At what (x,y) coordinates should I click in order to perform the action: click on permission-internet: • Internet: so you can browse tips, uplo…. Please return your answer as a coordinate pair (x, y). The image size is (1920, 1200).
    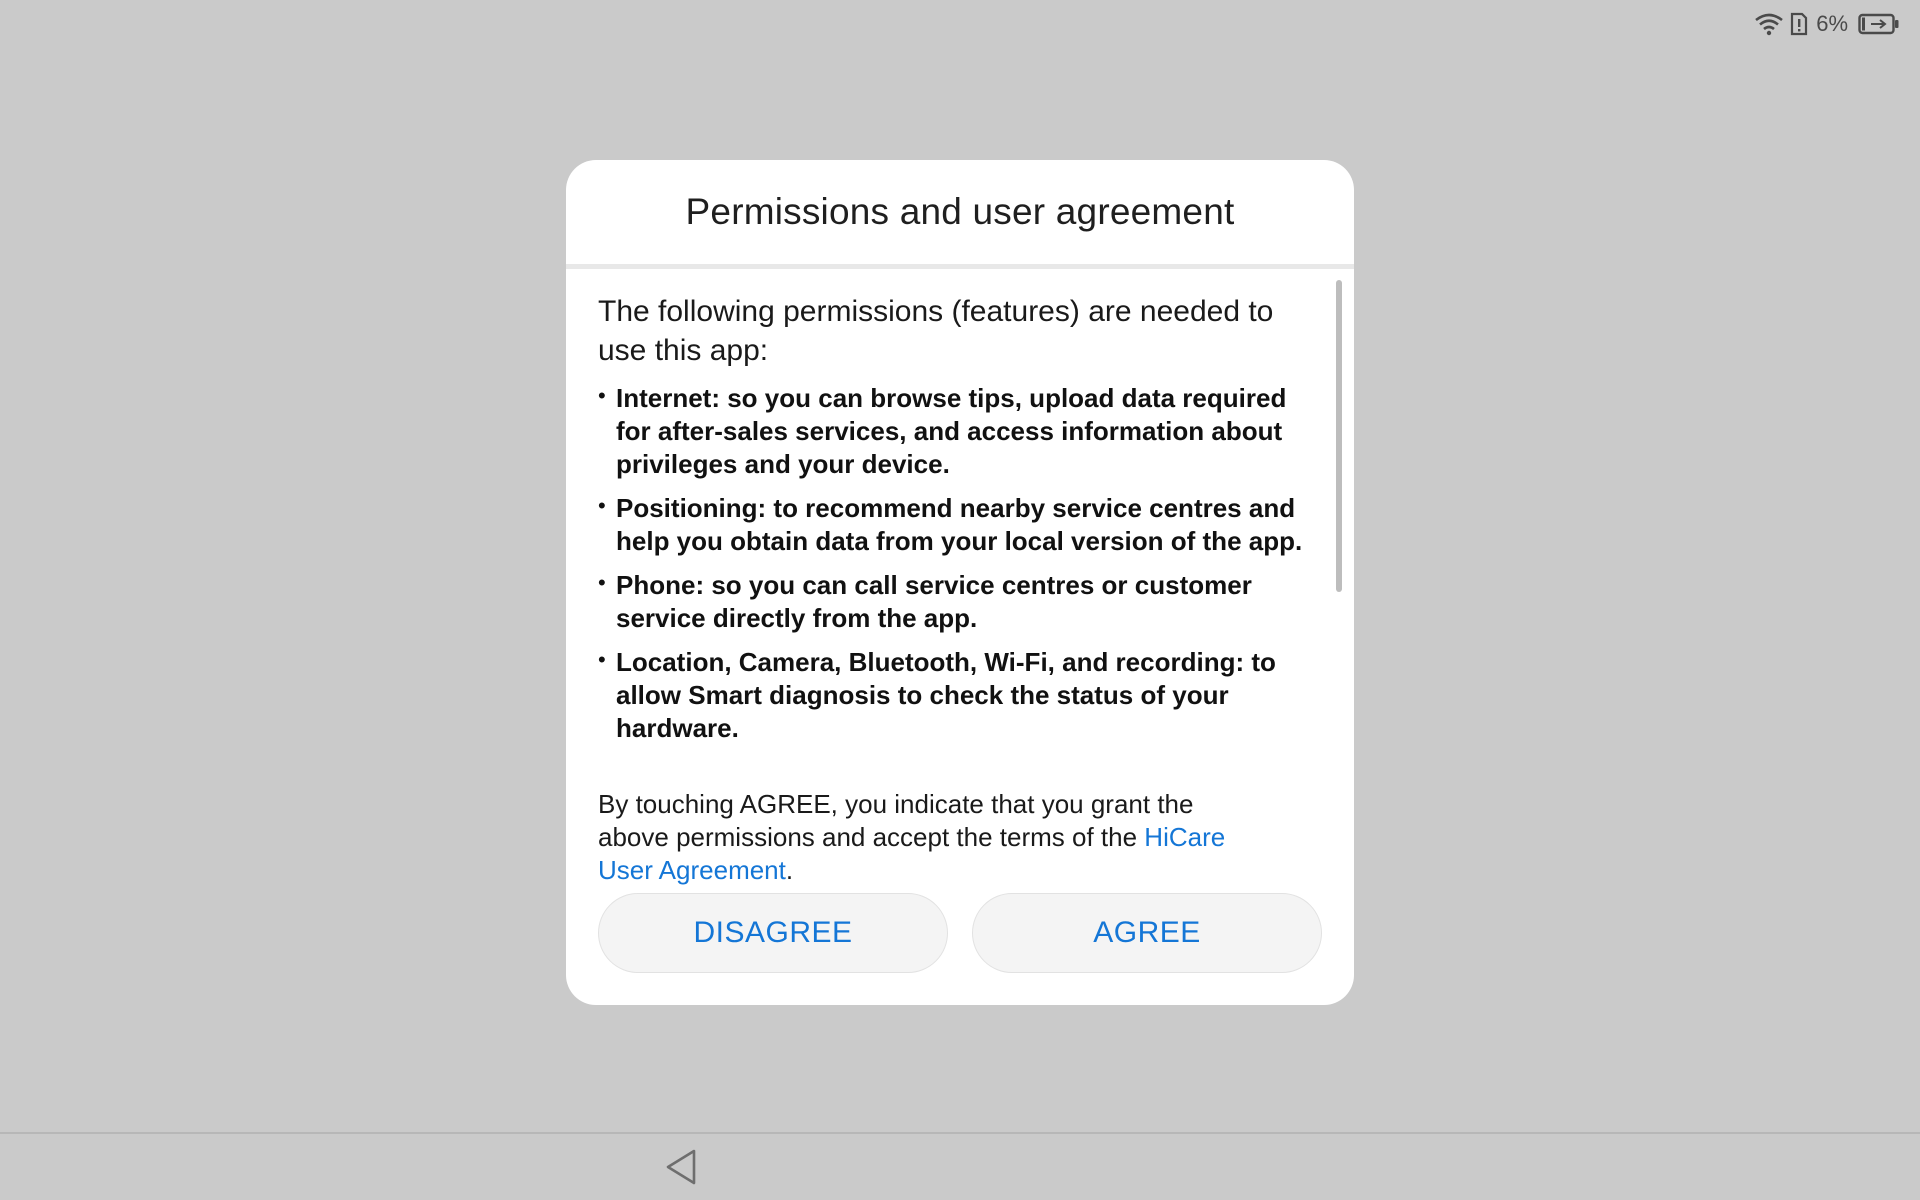
    Looking at the image, I should click on (962, 431).